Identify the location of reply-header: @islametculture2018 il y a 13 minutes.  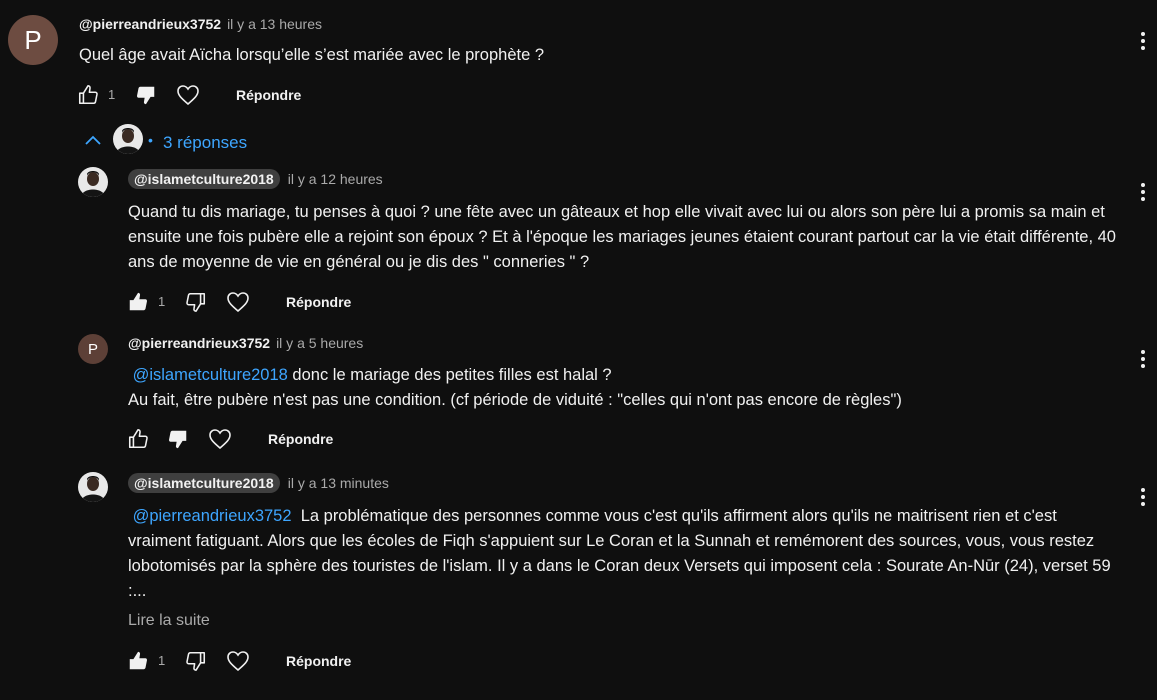
(258, 483).